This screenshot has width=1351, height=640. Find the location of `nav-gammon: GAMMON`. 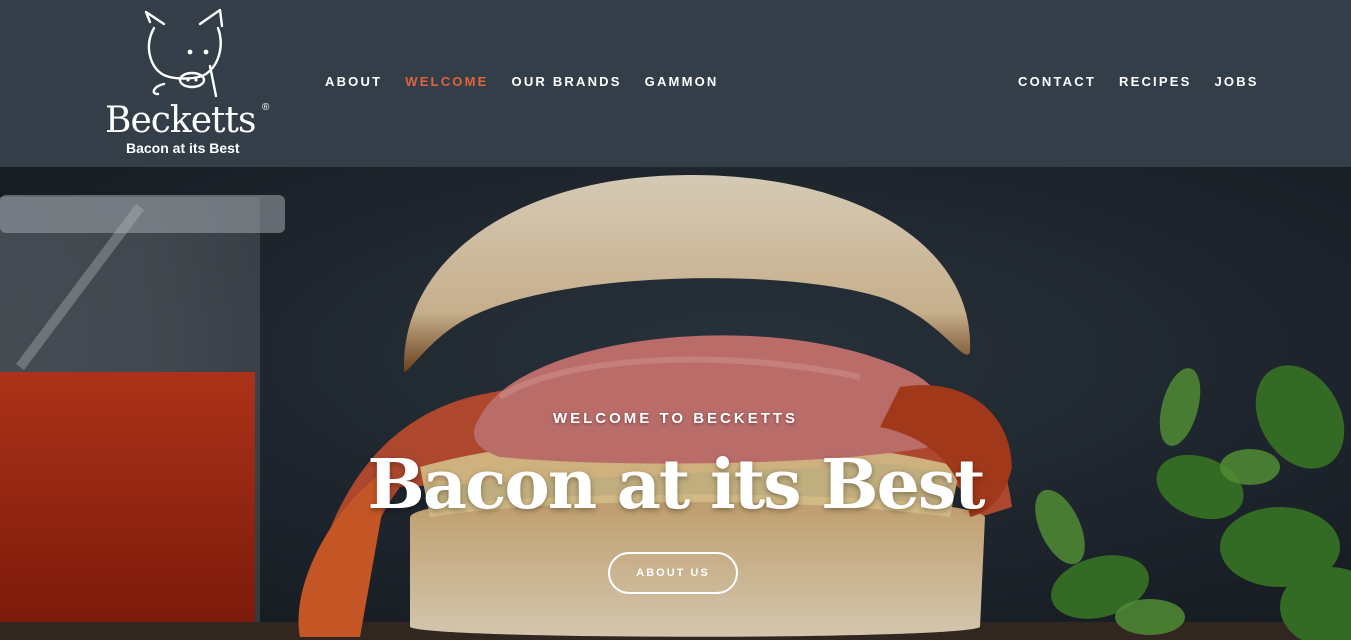

nav-gammon: GAMMON is located at coordinates (682, 81).